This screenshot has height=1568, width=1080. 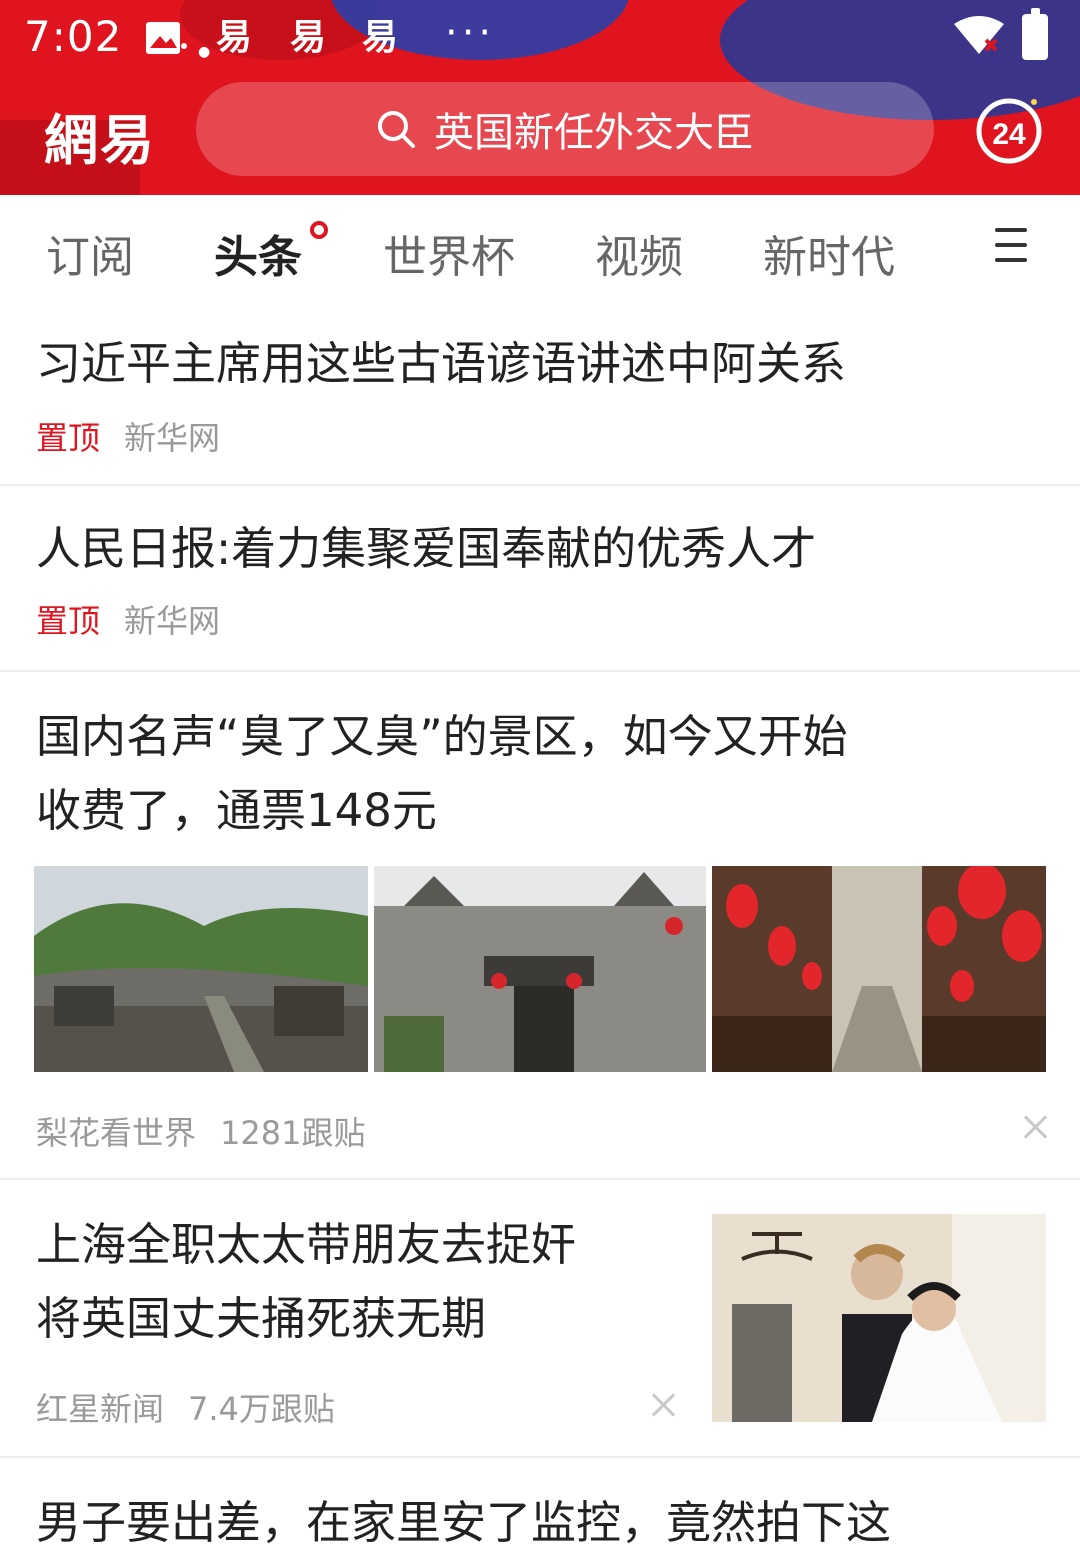 I want to click on search-bar: 英国新任外交大臣, so click(x=565, y=129).